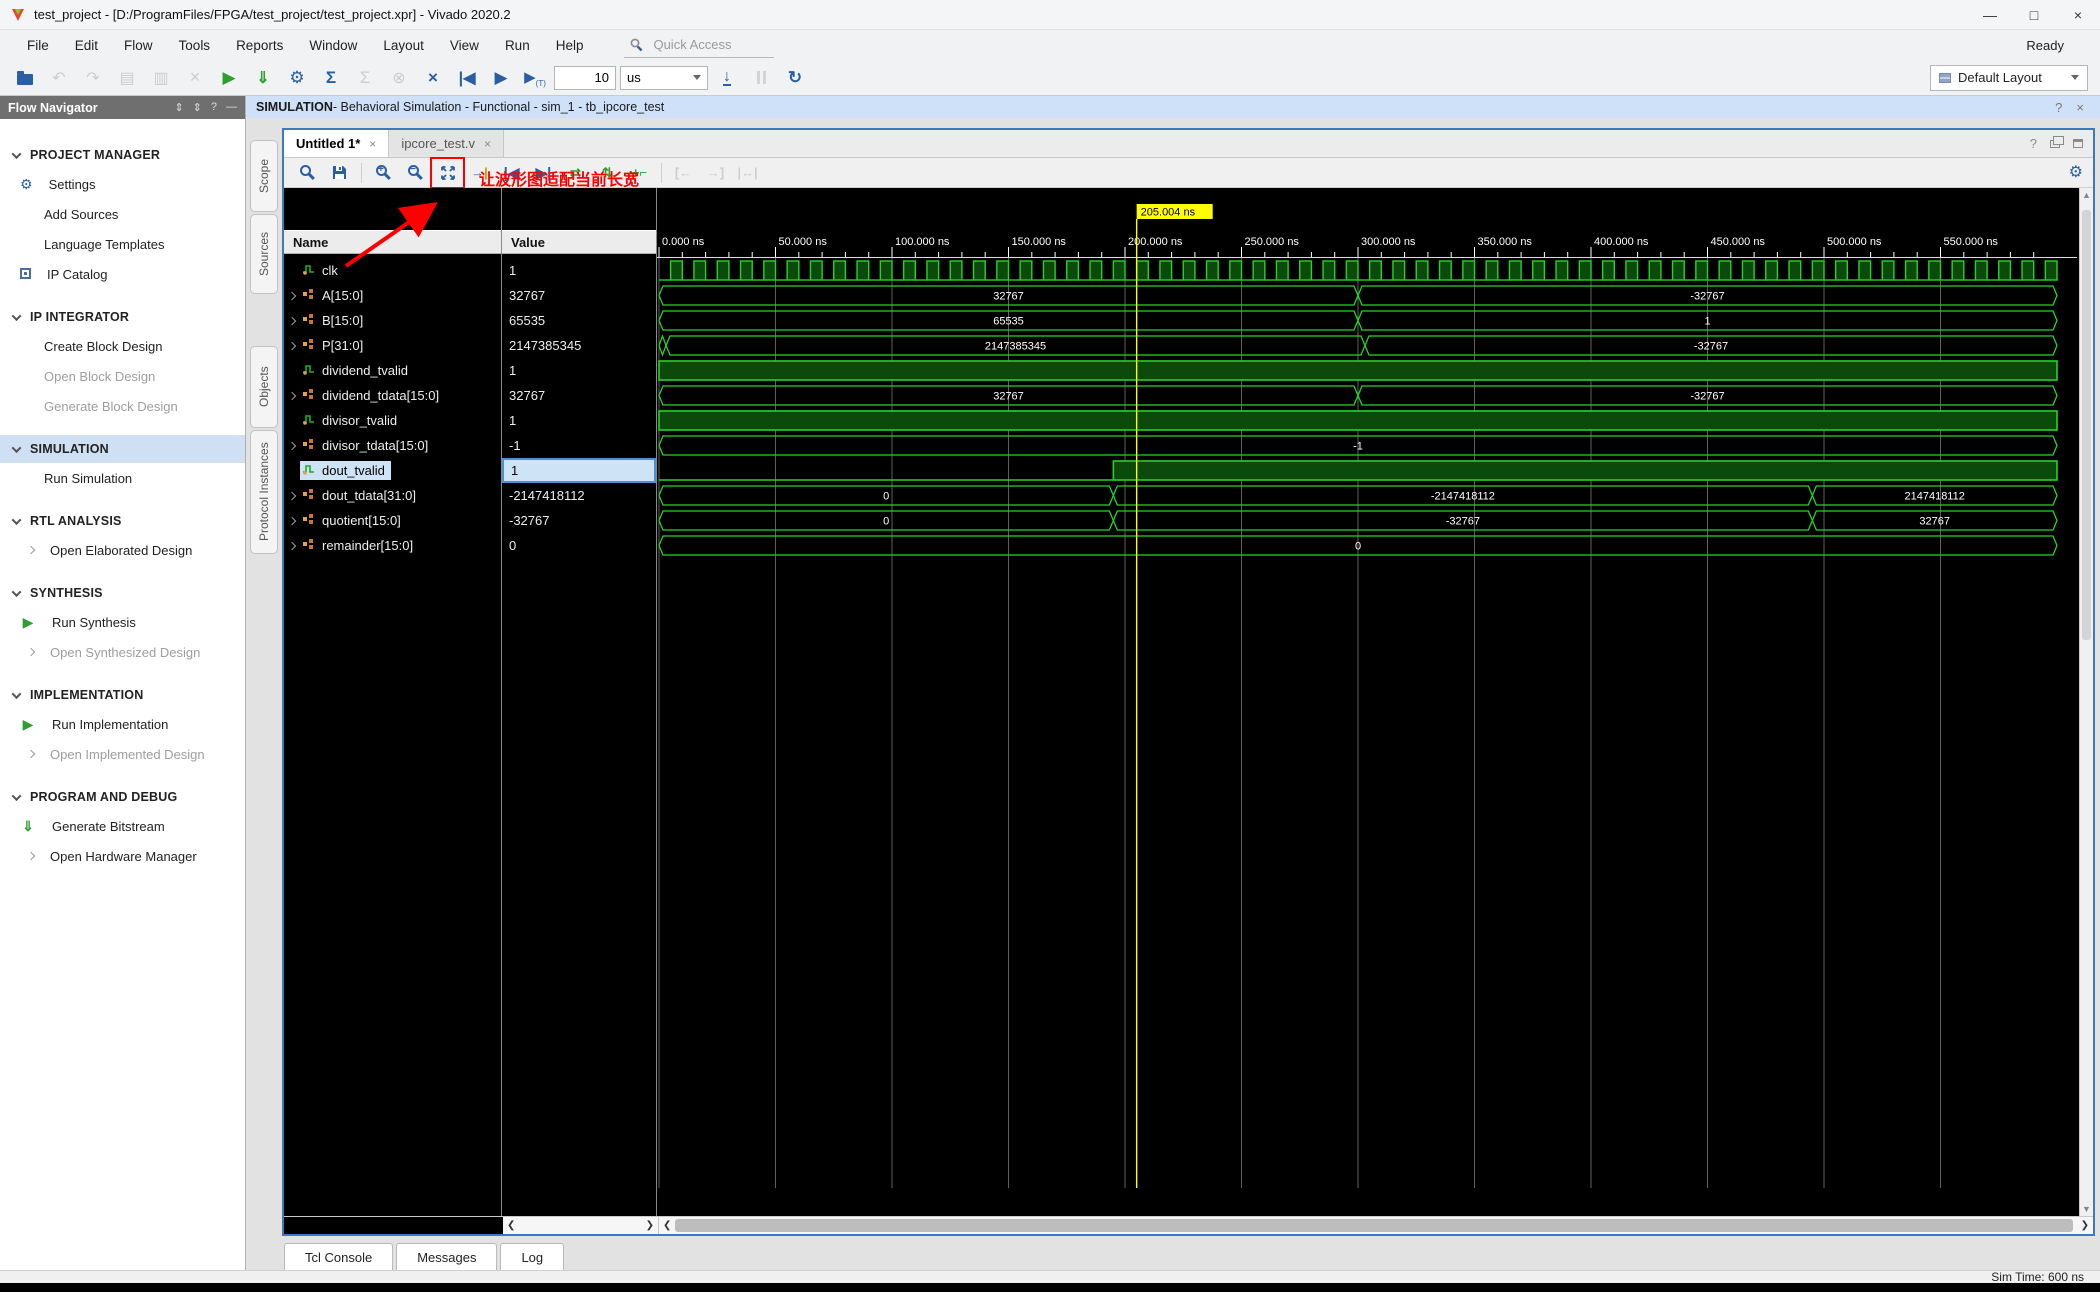 The image size is (2100, 1292). Describe the element at coordinates (517, 45) in the screenshot. I see `menu-run: Run` at that location.